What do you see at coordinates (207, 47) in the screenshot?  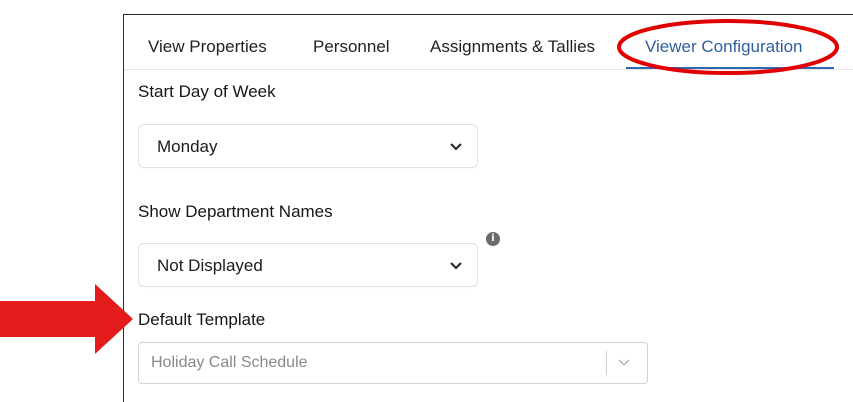 I see `tab-view-properties: View Properties` at bounding box center [207, 47].